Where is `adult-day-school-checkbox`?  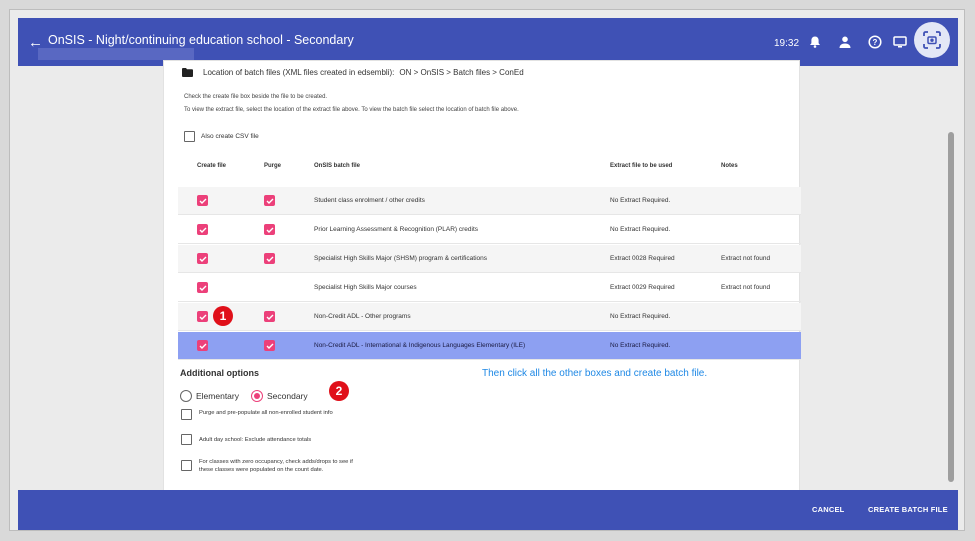
adult-day-school-checkbox is located at coordinates (186, 439).